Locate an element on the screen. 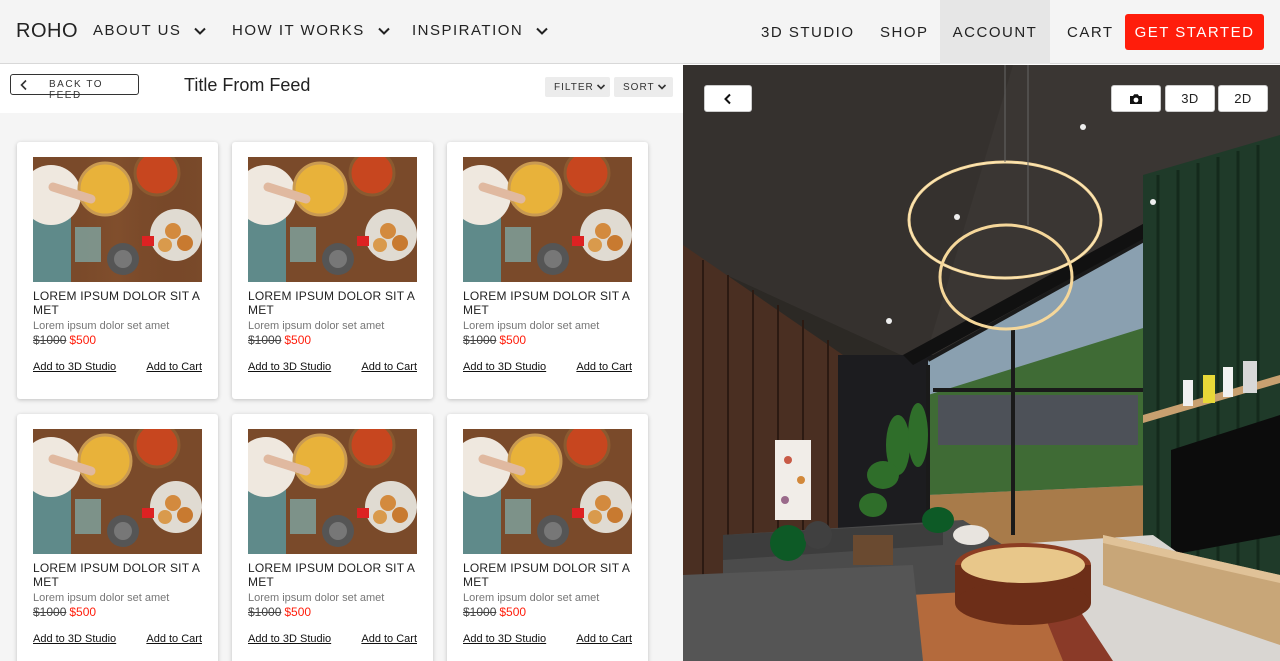 The height and width of the screenshot is (661, 1280). nav-inspiration: INSPIRATION is located at coordinates (480, 30).